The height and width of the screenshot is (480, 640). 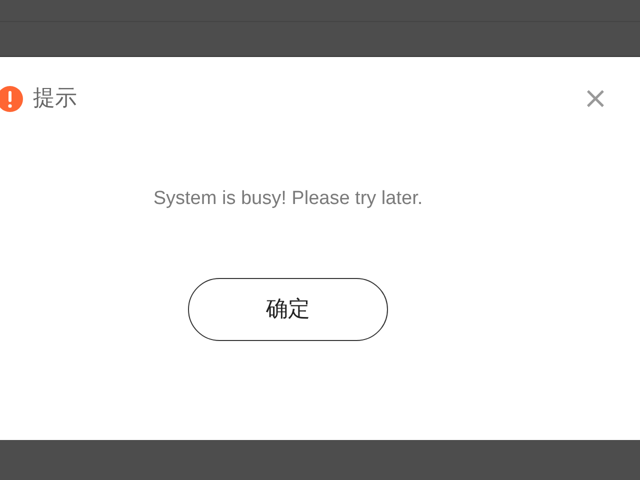 I want to click on message-text: System is busy! Please try later., so click(x=288, y=199).